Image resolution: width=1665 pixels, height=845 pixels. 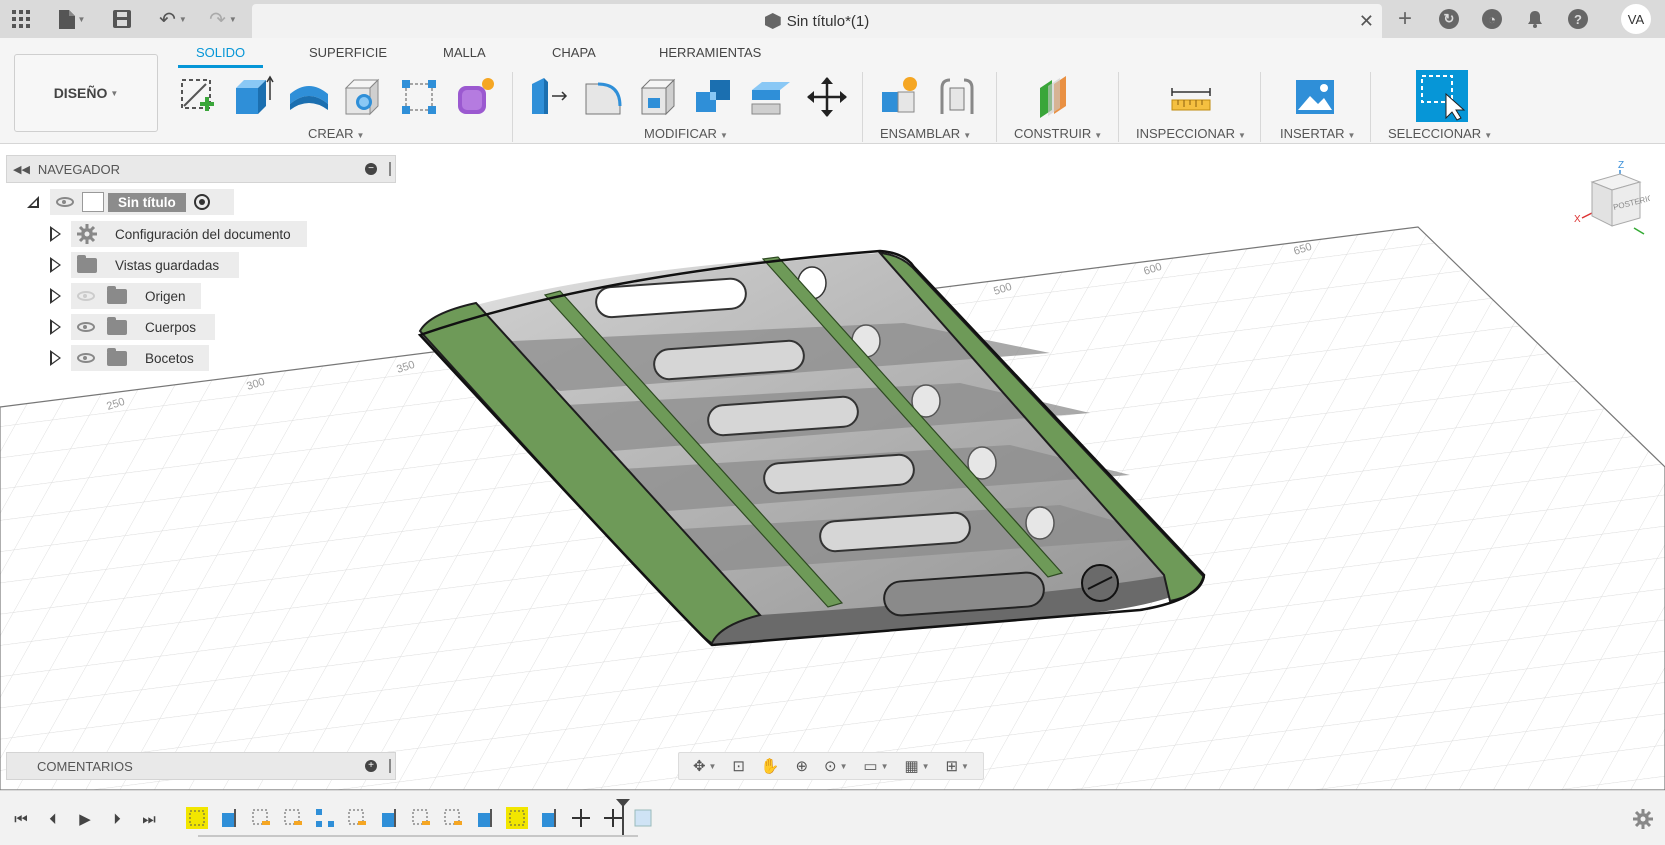 What do you see at coordinates (1366, 21) in the screenshot?
I see `close-icon: ✕` at bounding box center [1366, 21].